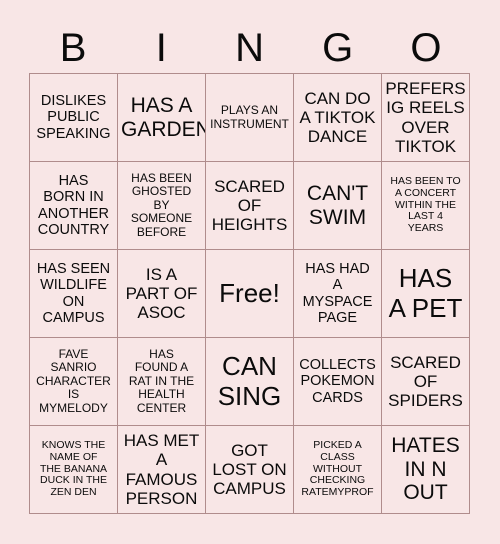  I want to click on bingo-cell: HAS BORN IN ANOTHER COUNTRY, so click(74, 206).